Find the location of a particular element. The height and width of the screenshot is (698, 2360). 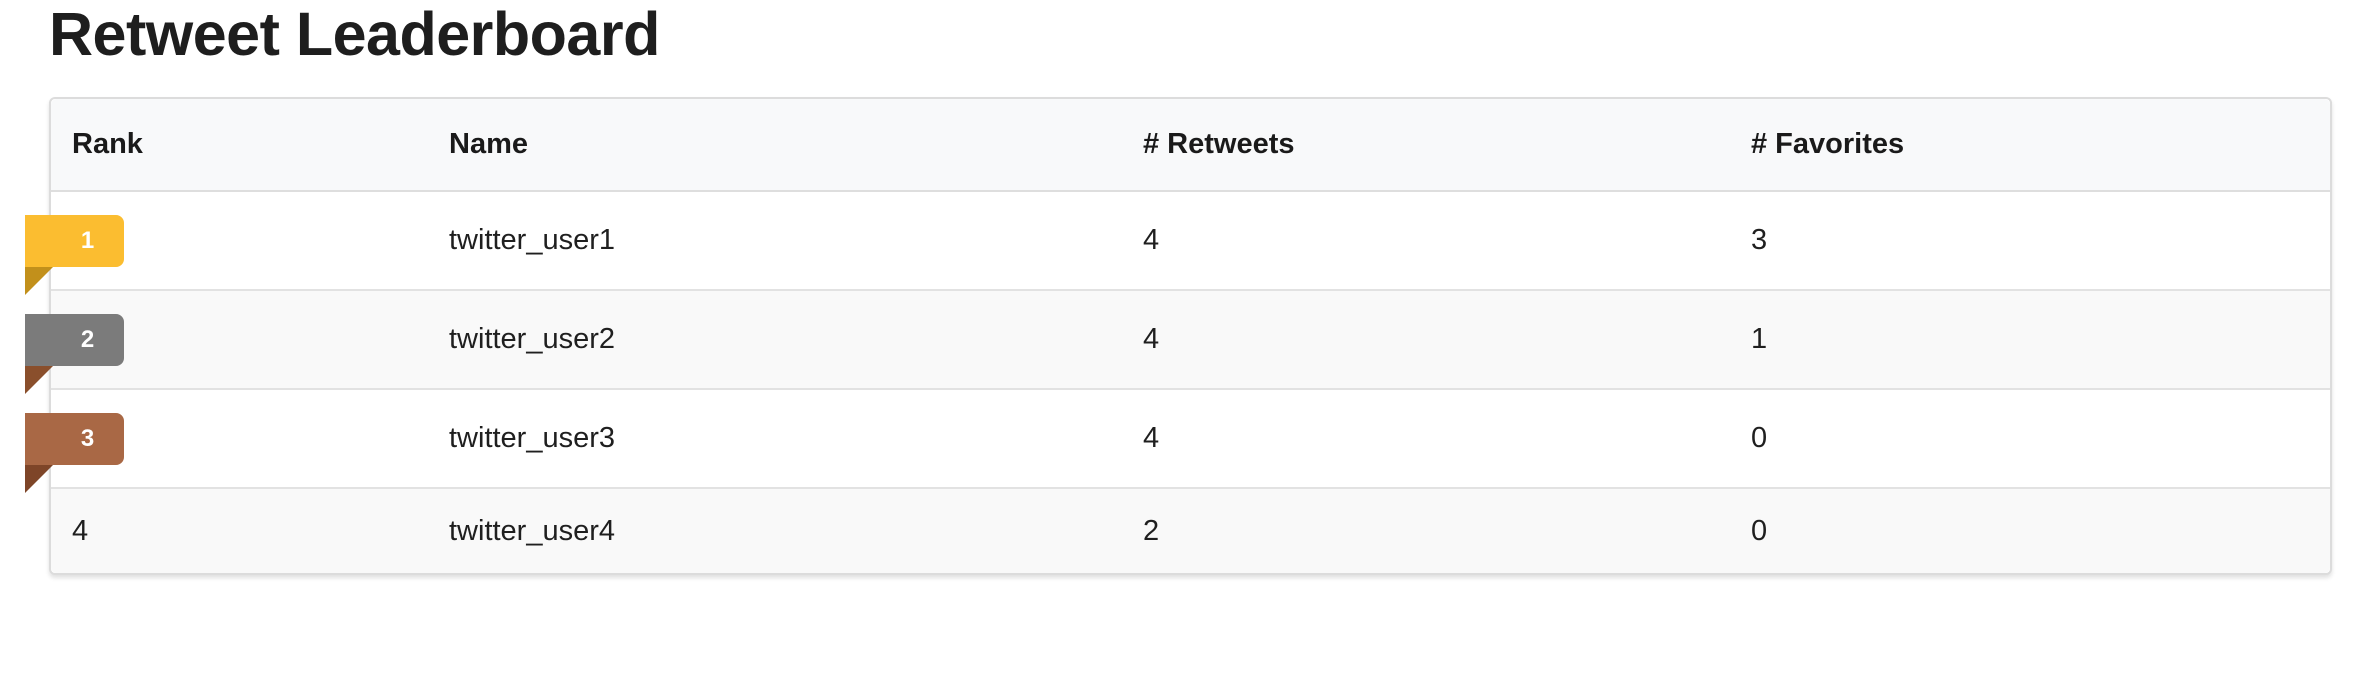

table-row: 3 twitter_user3 4 0 is located at coordinates (1177, 441).